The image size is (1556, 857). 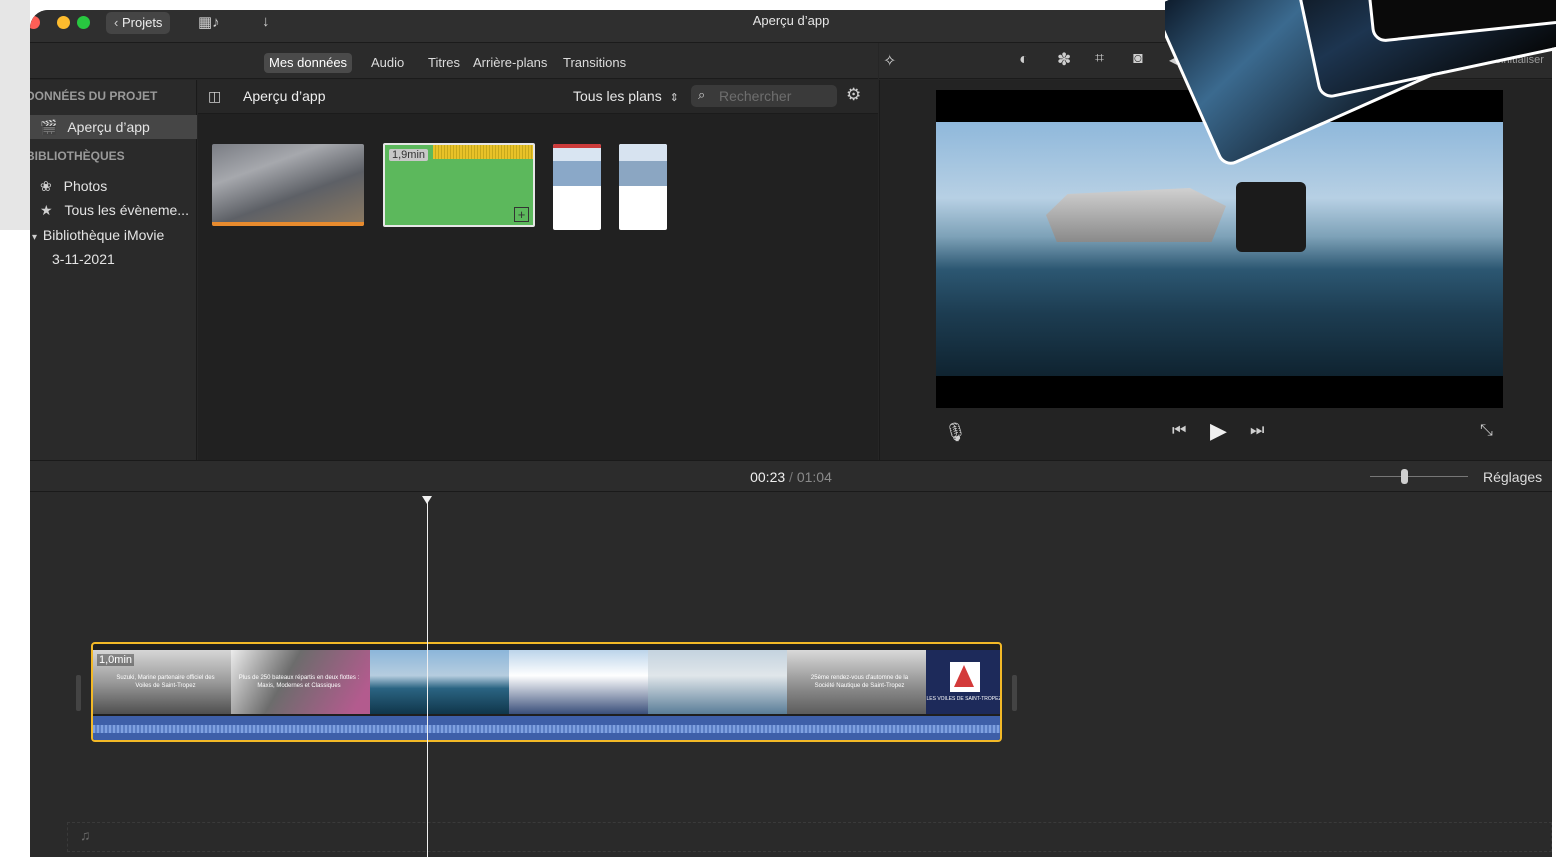 I want to click on clip-duration-label: 1,0min, so click(x=116, y=660).